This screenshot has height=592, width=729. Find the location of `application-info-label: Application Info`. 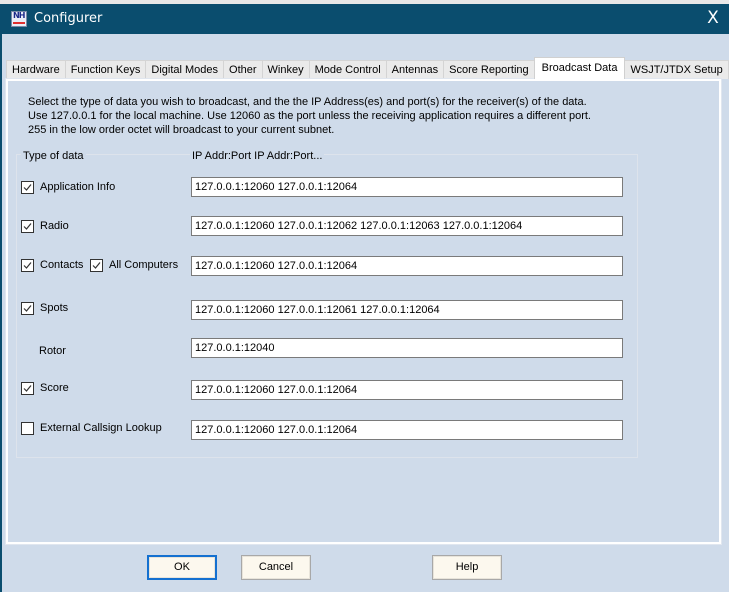

application-info-label: Application Info is located at coordinates (78, 187).